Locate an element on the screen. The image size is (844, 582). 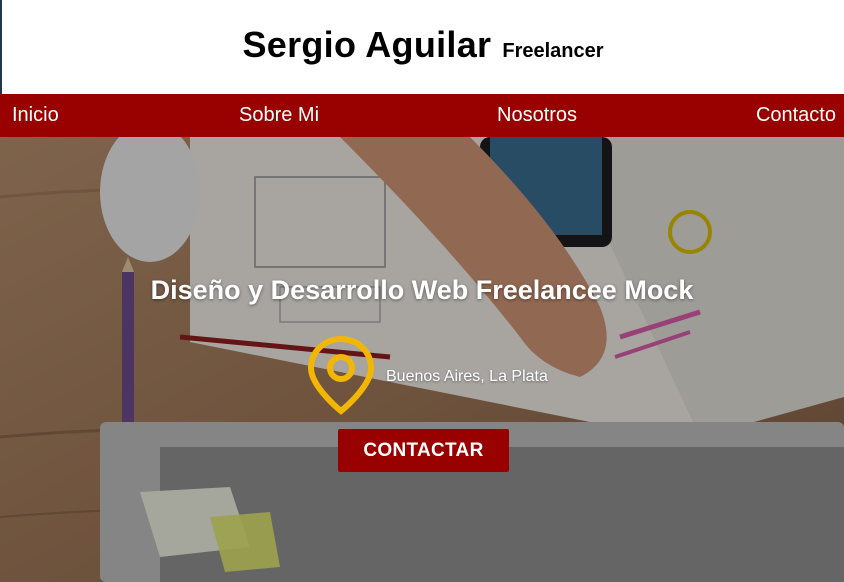
main-navigation: Inicio Sobre Mi Nosotros Contacto is located at coordinates (422, 115).